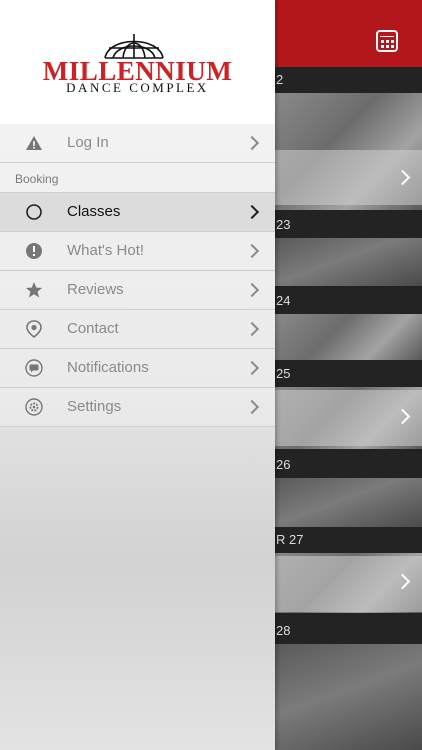 This screenshot has width=422, height=750. I want to click on day-header: 24, so click(348, 301).